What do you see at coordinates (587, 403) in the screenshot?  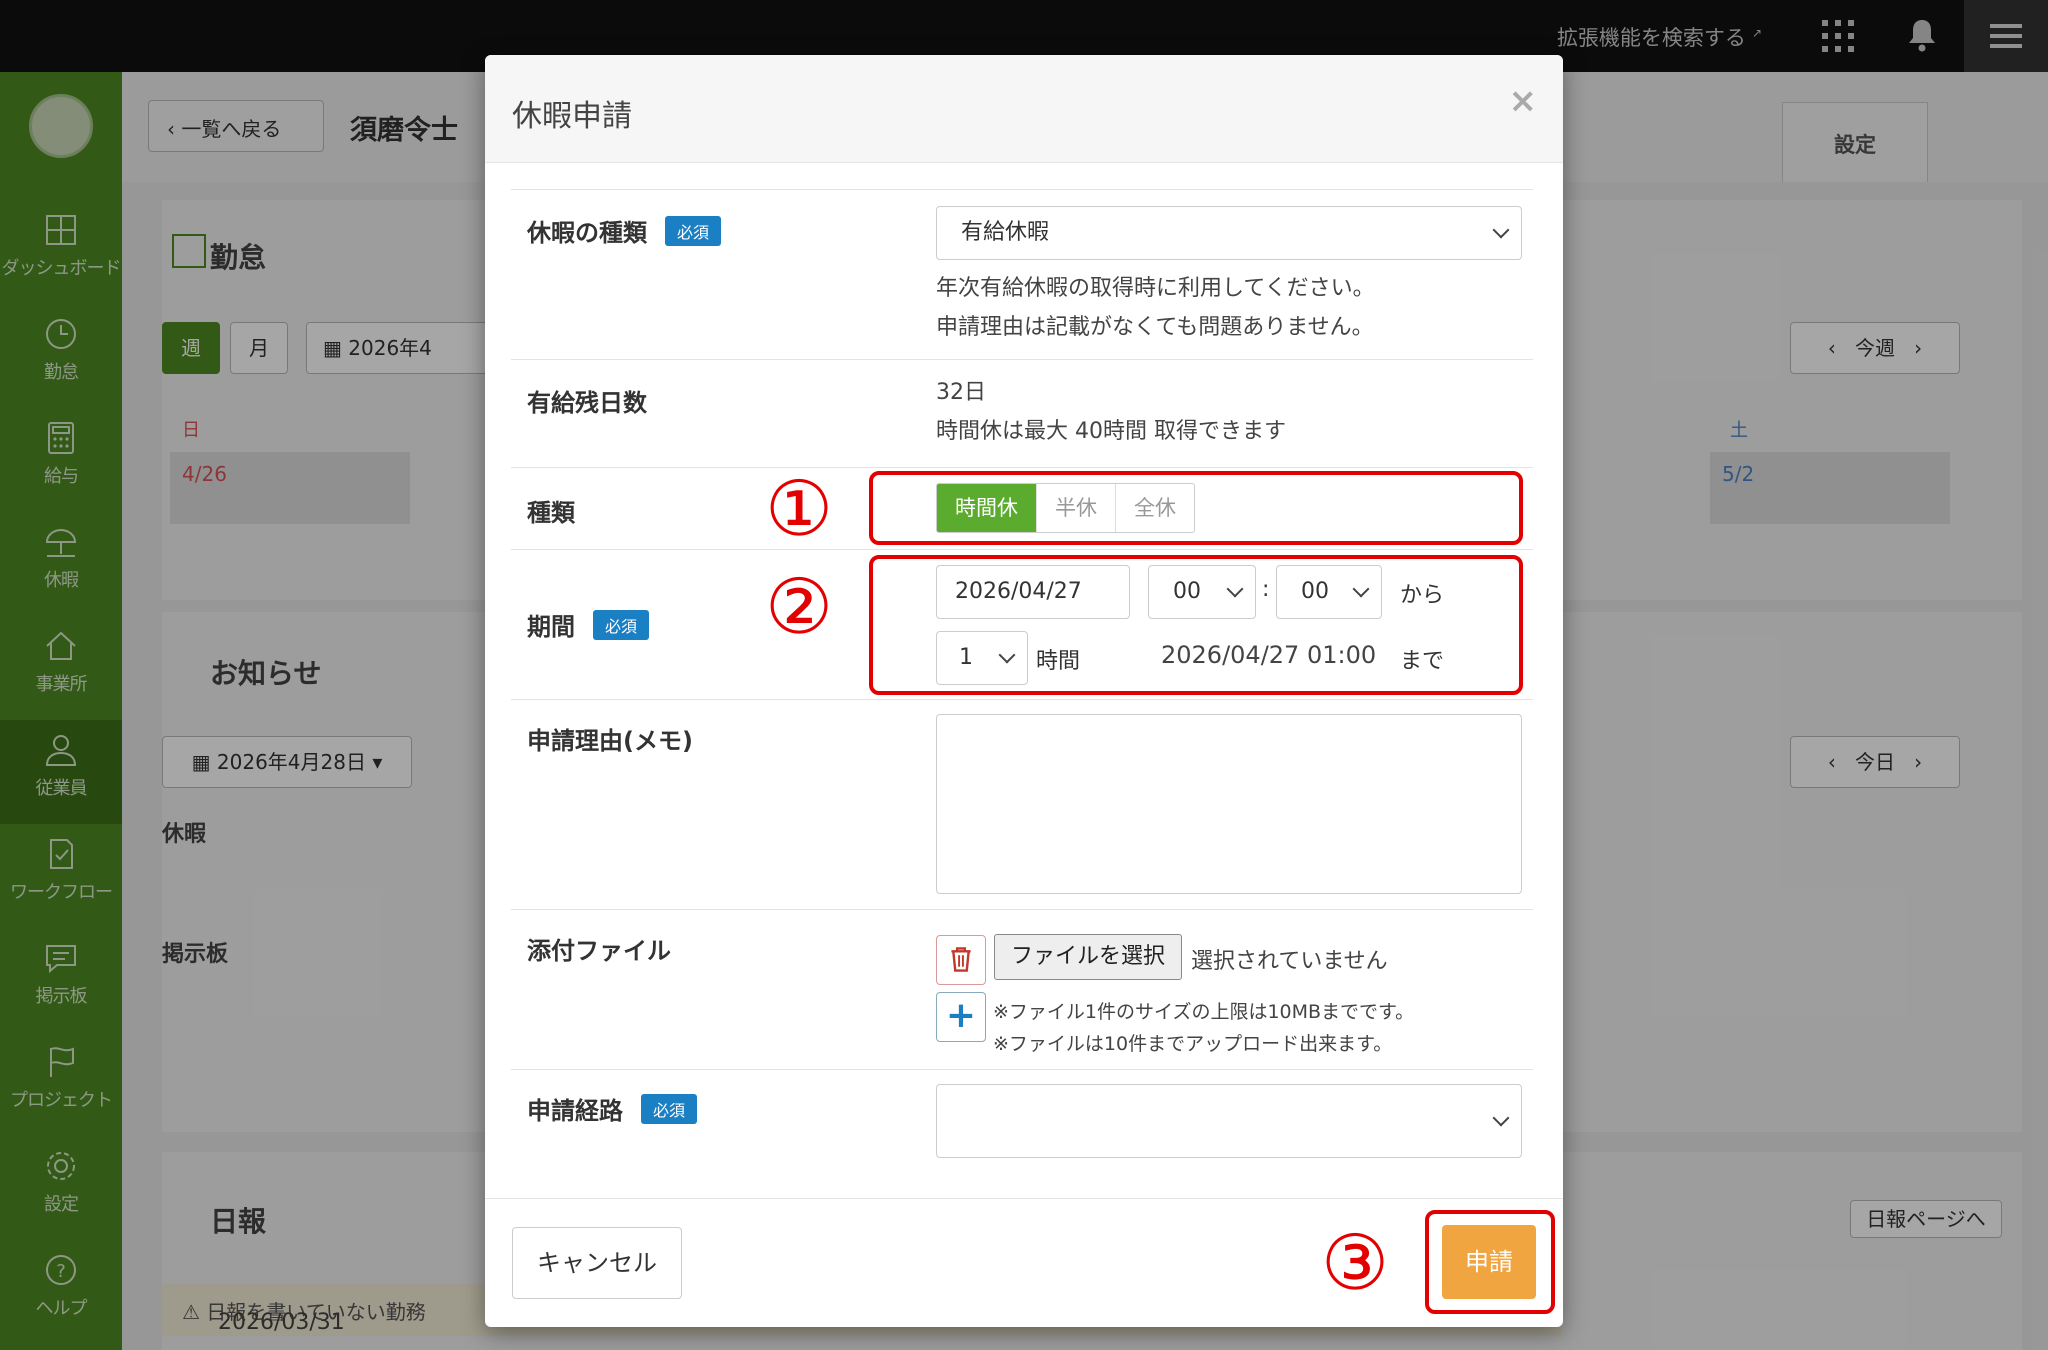 I see `remaining-days-label: 有給残日数` at bounding box center [587, 403].